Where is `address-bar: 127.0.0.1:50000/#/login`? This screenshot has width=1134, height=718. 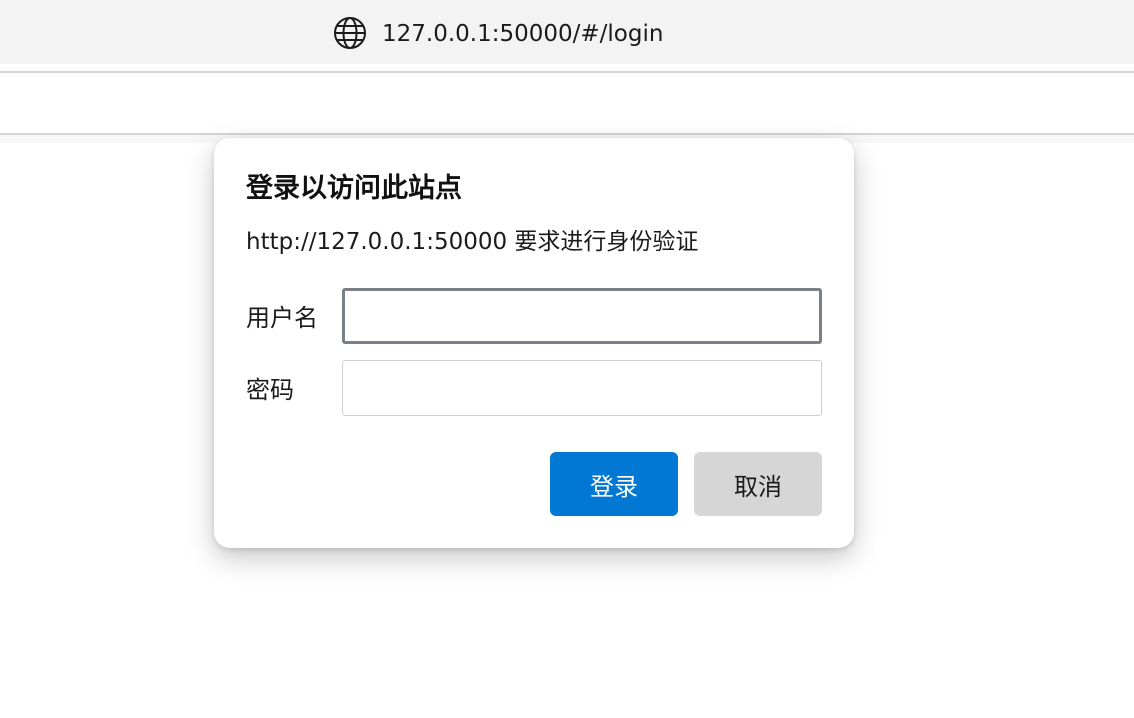
address-bar: 127.0.0.1:50000/#/login is located at coordinates (567, 32).